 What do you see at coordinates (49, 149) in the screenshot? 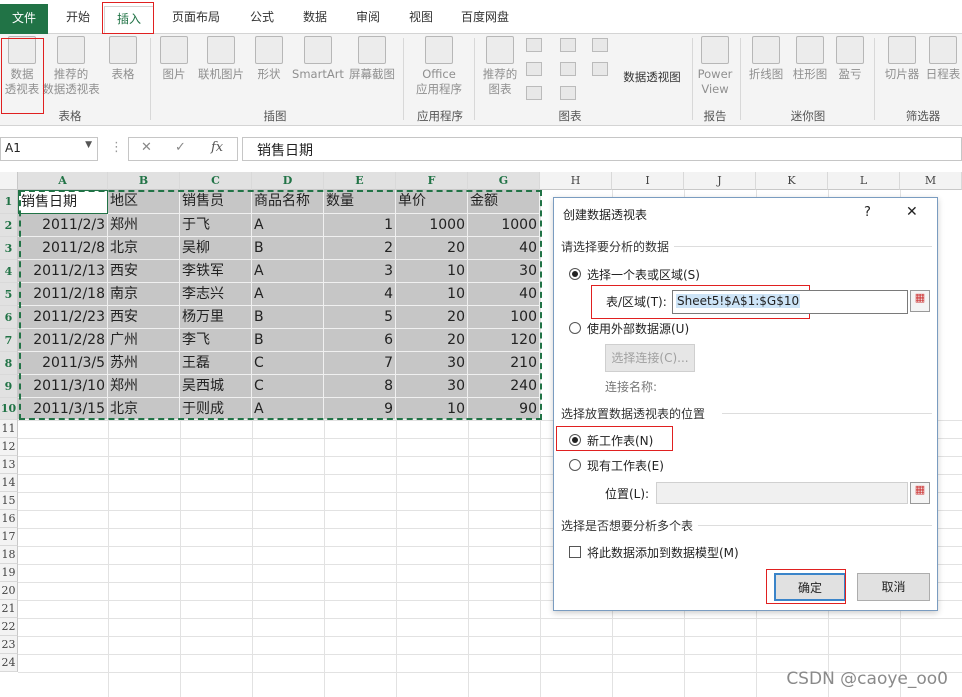
I see `name-box: A1 ▼` at bounding box center [49, 149].